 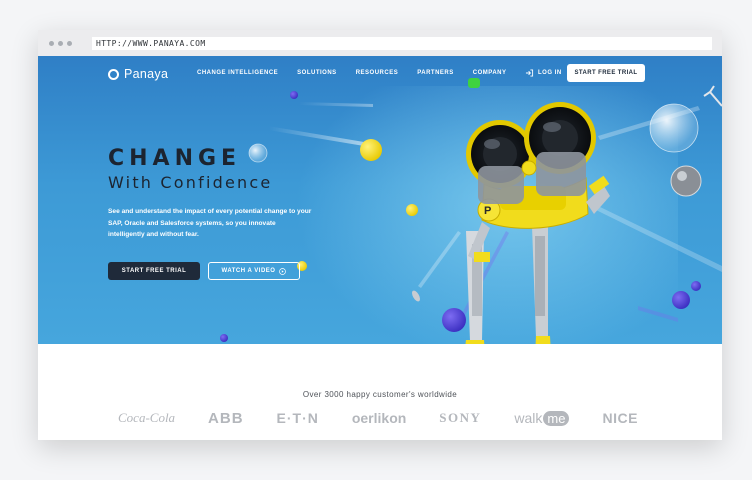 I want to click on window-controls, so click(x=60, y=43).